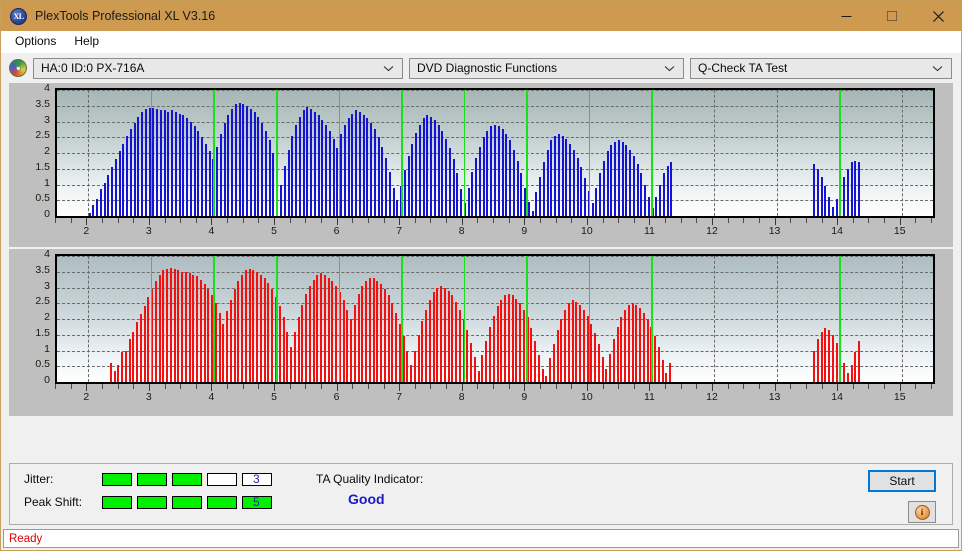 This screenshot has height=551, width=962. What do you see at coordinates (218, 68) in the screenshot?
I see `drive-select: HA:0 ID:0 PX-716A` at bounding box center [218, 68].